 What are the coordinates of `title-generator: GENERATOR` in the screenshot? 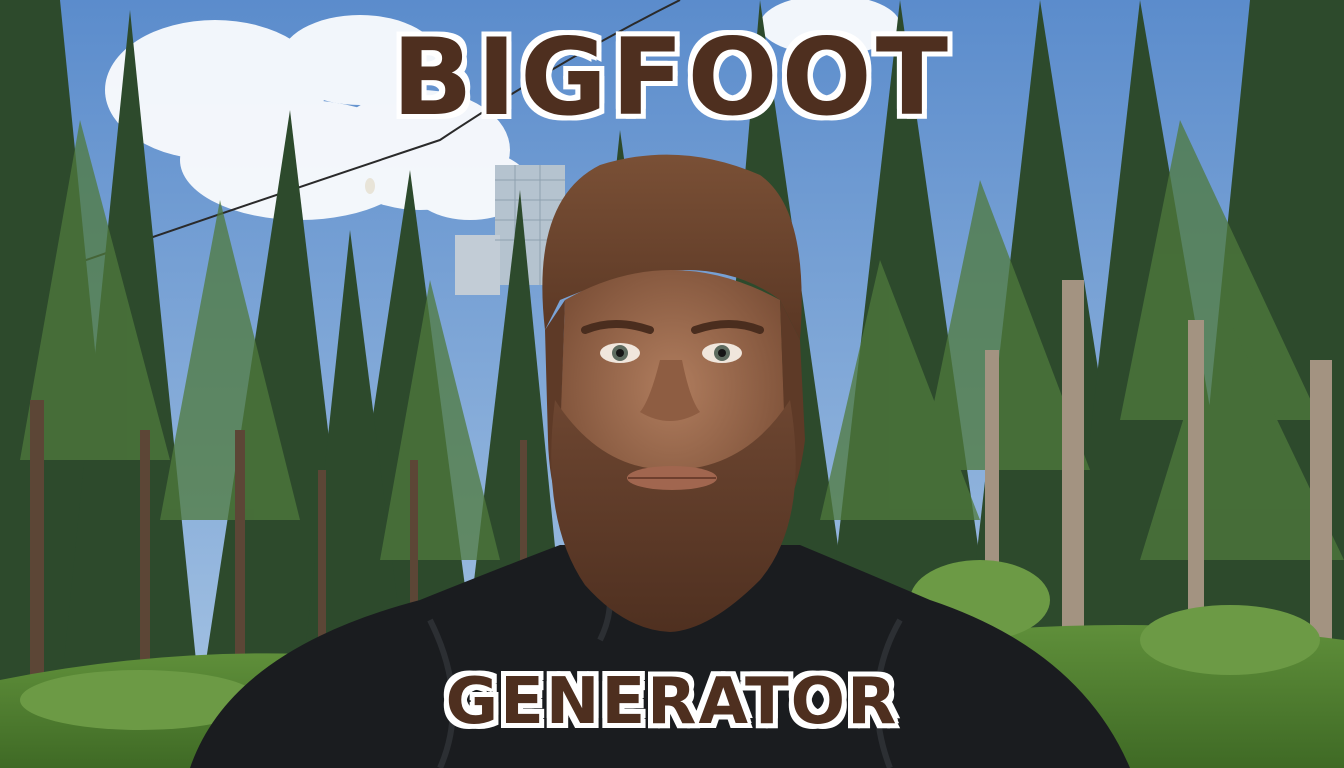 It's located at (672, 702).